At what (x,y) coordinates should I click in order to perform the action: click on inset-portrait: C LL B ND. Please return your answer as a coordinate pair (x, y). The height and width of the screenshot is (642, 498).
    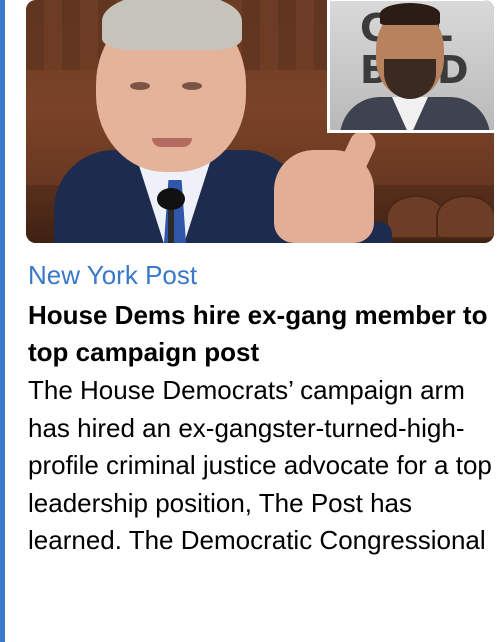
    Looking at the image, I should click on (410, 66).